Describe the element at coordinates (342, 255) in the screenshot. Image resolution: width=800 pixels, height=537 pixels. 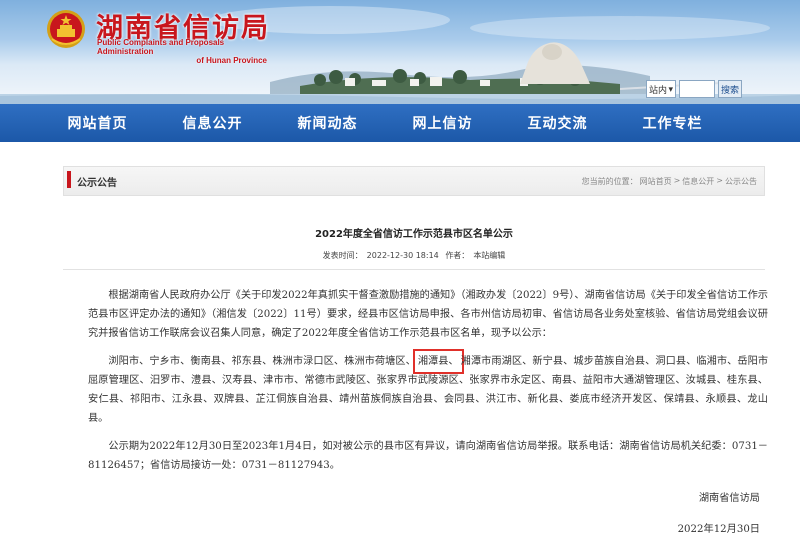
I see `publish-time-label: 发表时间：` at that location.